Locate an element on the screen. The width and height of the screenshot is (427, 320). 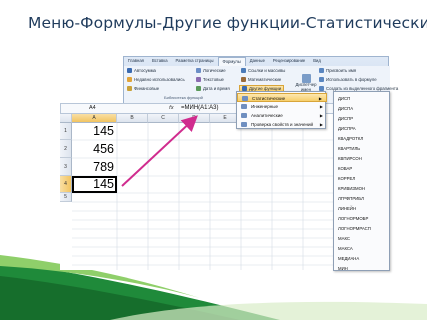
analytical-icon is located at coordinates (244, 115).